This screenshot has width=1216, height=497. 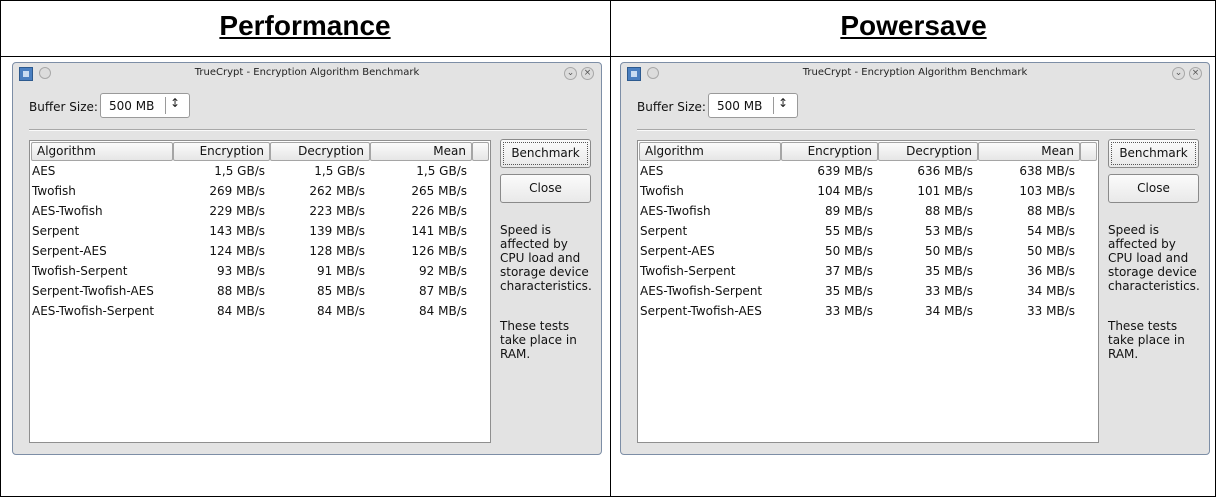 I want to click on table-row: Serpent 143 MB/s 139 MB/s 141 MB/s, so click(x=260, y=232).